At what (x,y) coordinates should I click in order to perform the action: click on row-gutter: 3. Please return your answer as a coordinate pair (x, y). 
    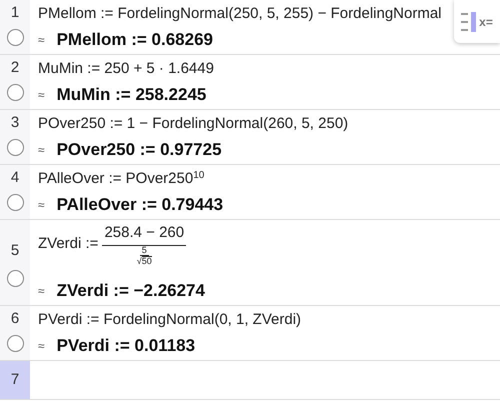
    Looking at the image, I should click on (15, 137).